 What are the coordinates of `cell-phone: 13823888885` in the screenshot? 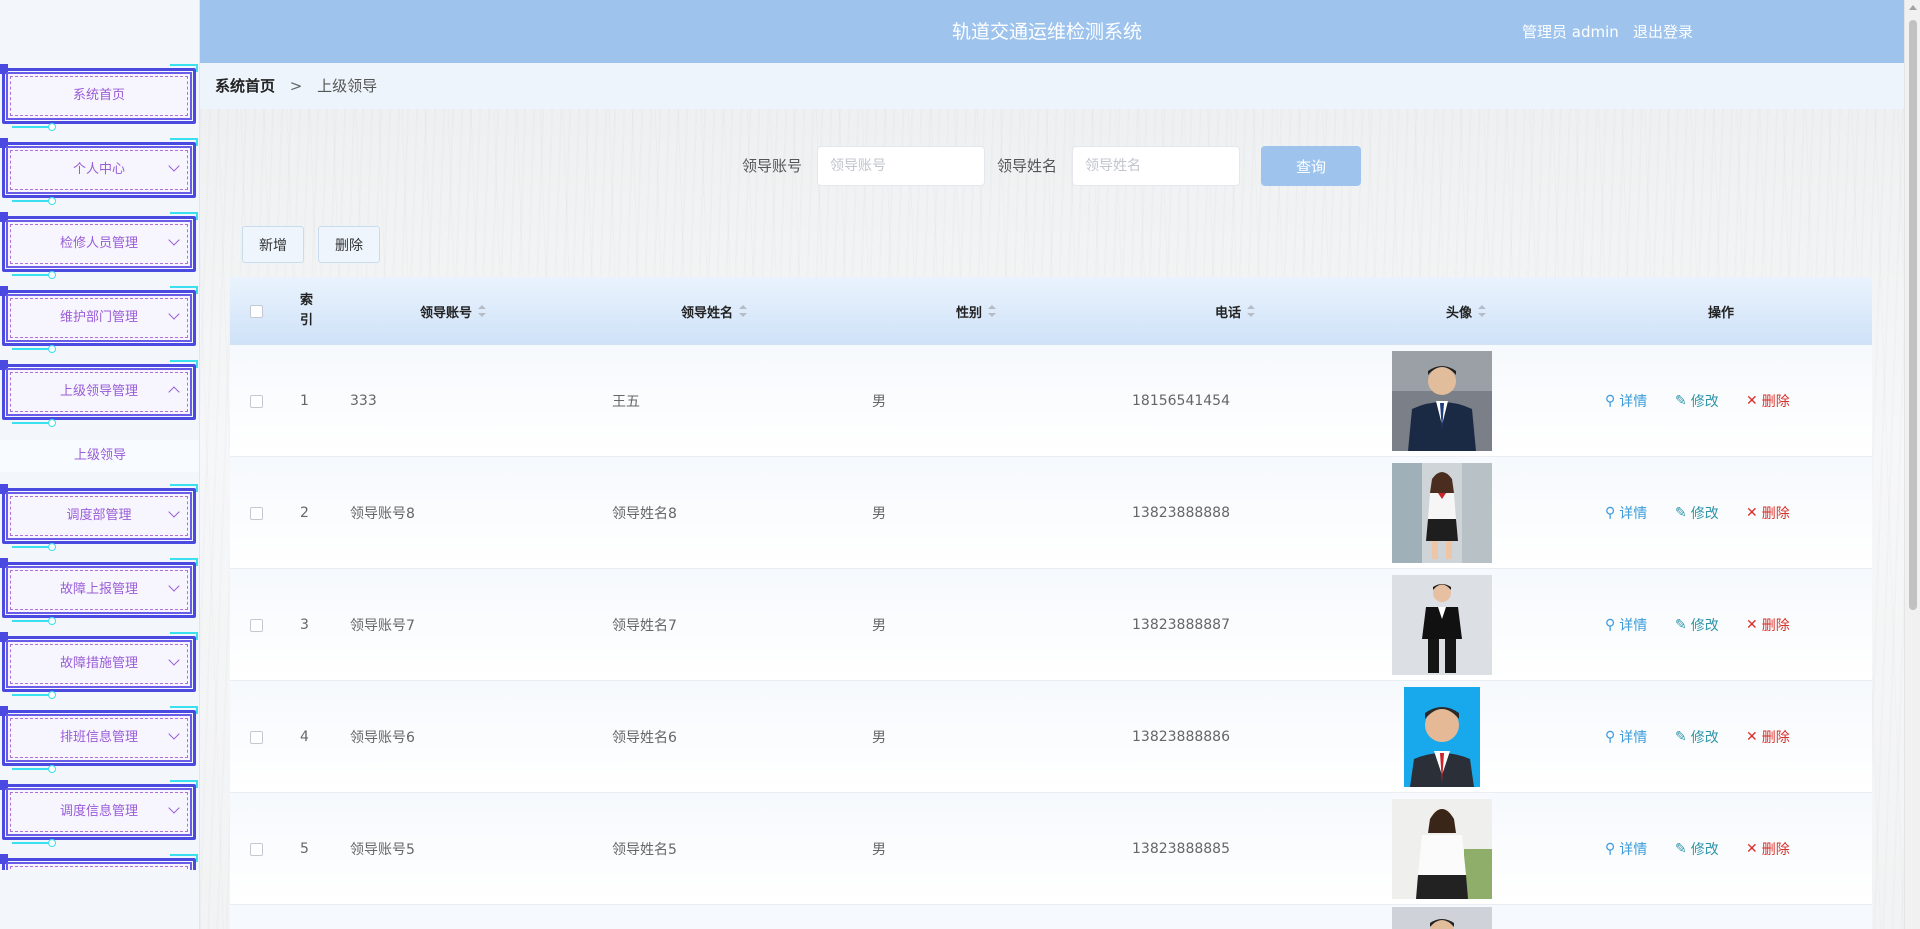 It's located at (1181, 849).